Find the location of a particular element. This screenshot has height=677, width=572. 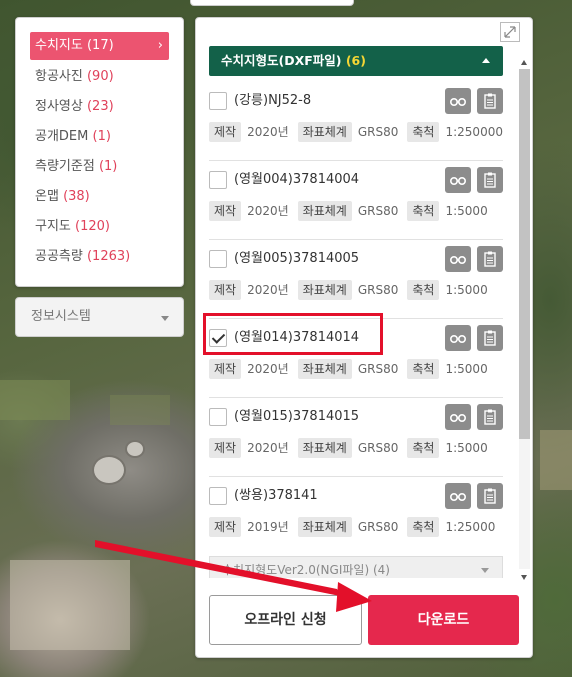

category-count: (1263) is located at coordinates (108, 256).